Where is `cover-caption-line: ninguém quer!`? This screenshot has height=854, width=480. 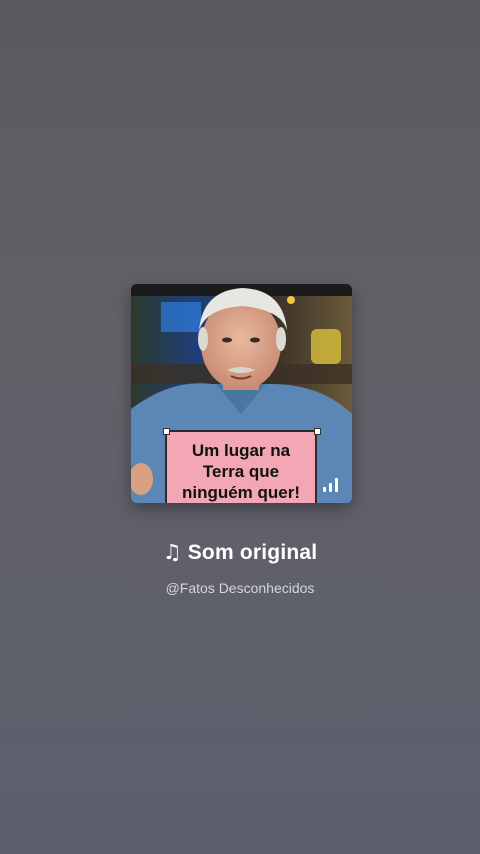
cover-caption-line: ninguém quer! is located at coordinates (241, 492).